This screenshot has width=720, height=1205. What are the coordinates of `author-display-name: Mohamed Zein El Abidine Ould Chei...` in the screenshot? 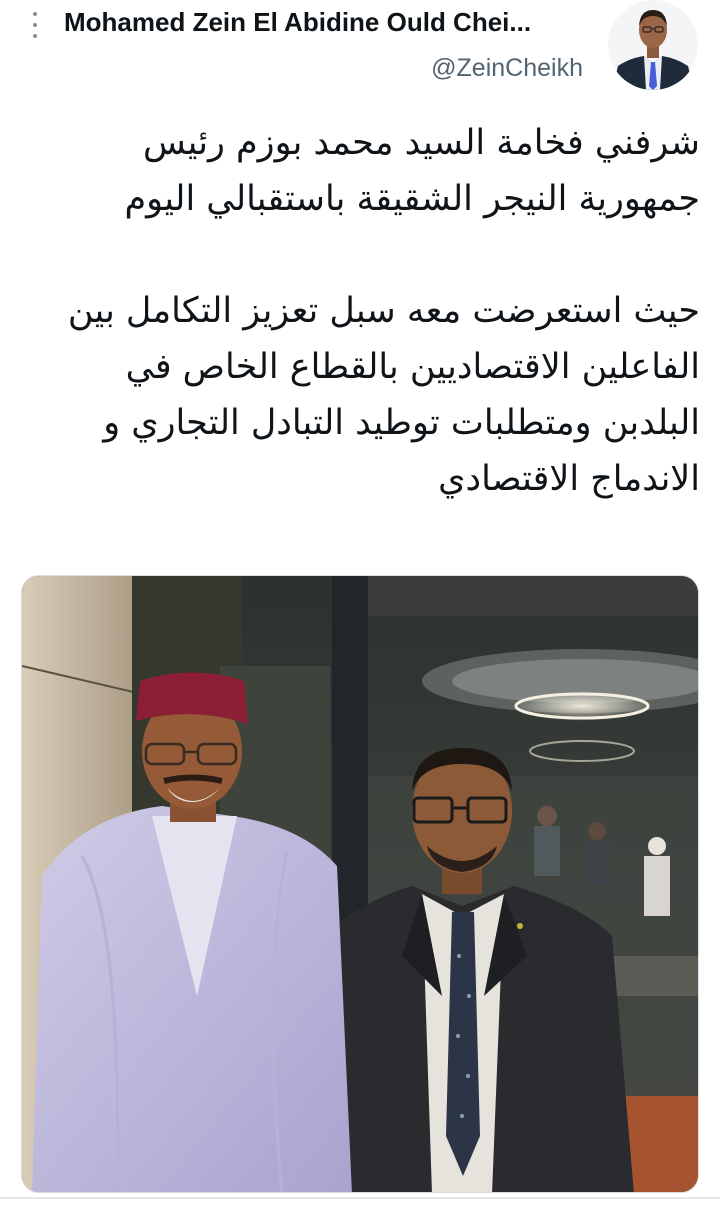 It's located at (326, 22).